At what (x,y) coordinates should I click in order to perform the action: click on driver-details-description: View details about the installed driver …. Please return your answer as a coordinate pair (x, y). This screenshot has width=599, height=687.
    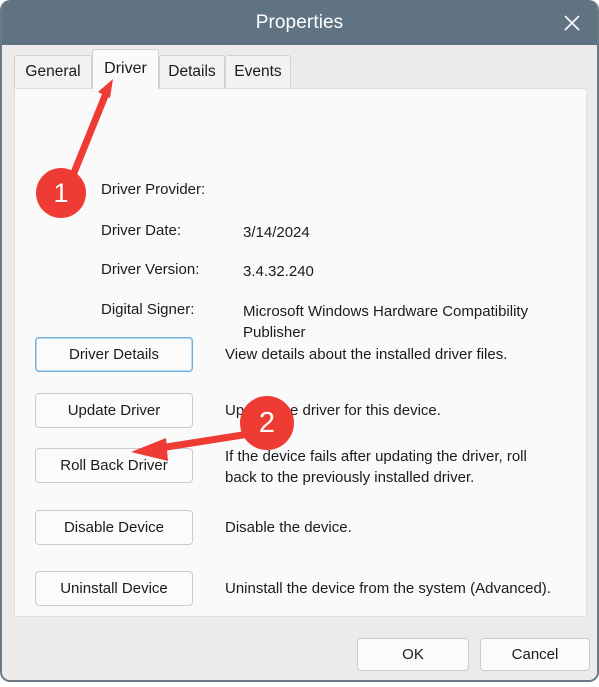
    Looking at the image, I should click on (366, 354).